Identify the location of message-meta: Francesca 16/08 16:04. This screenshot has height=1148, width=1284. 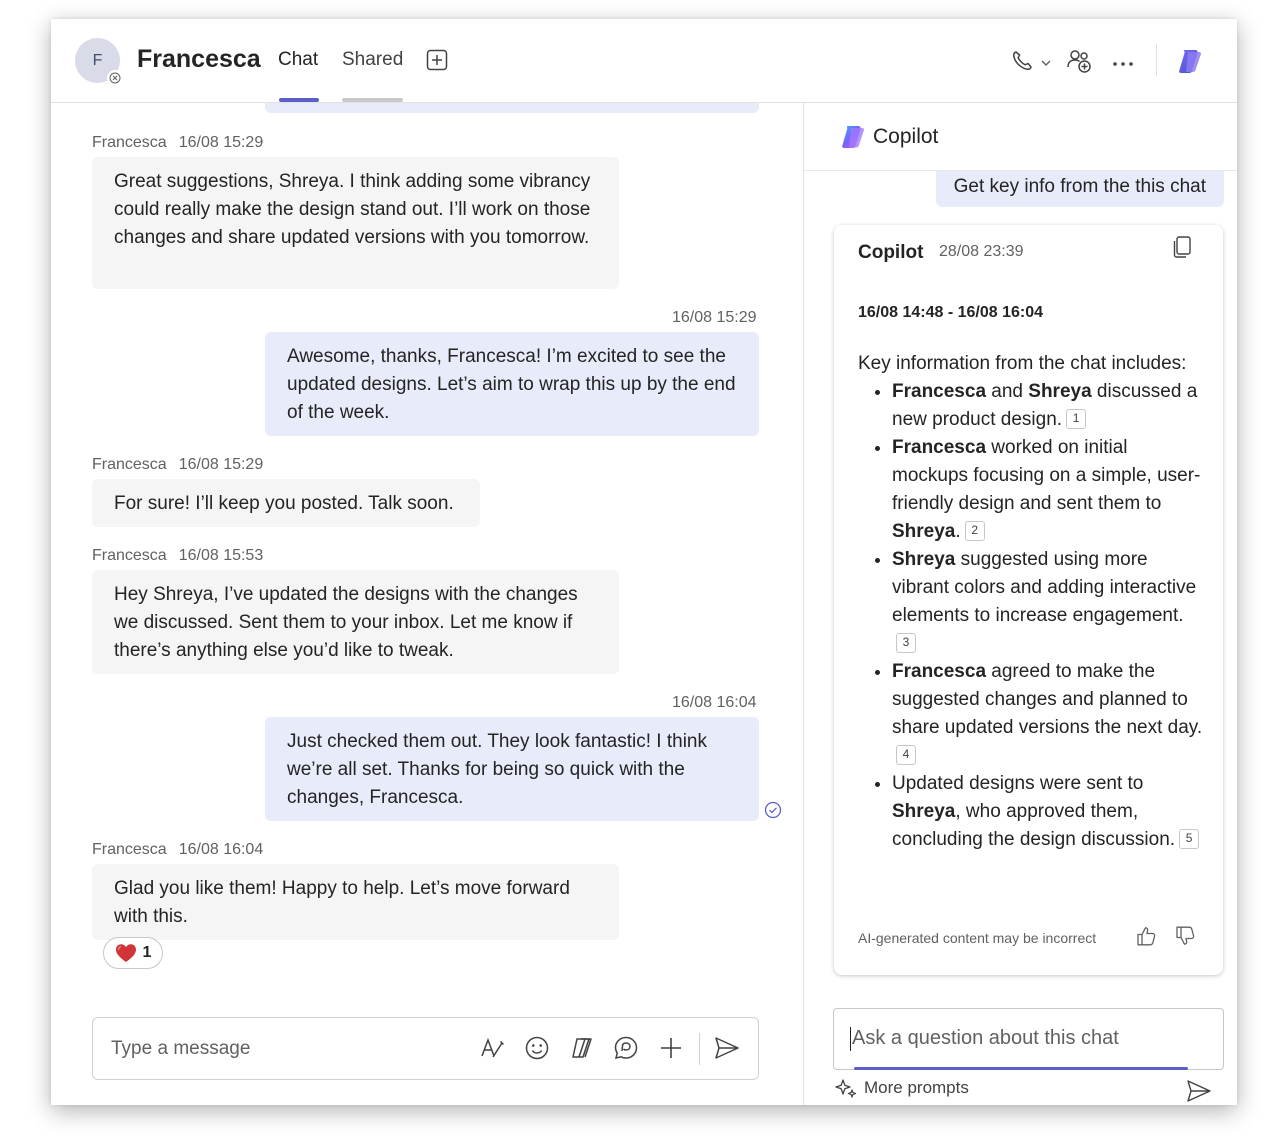
(177, 850).